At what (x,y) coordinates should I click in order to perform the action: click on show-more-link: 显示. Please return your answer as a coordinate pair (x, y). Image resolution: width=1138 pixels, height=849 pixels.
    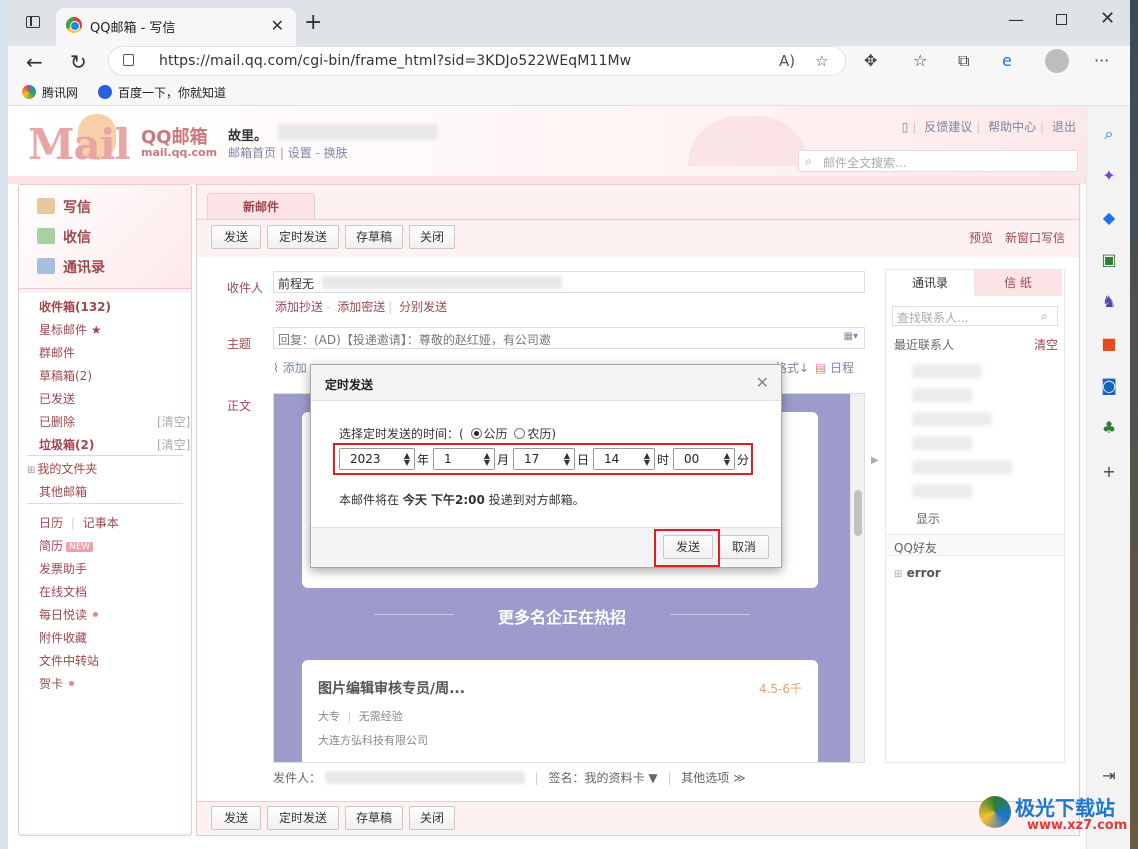
    Looking at the image, I should click on (928, 518).